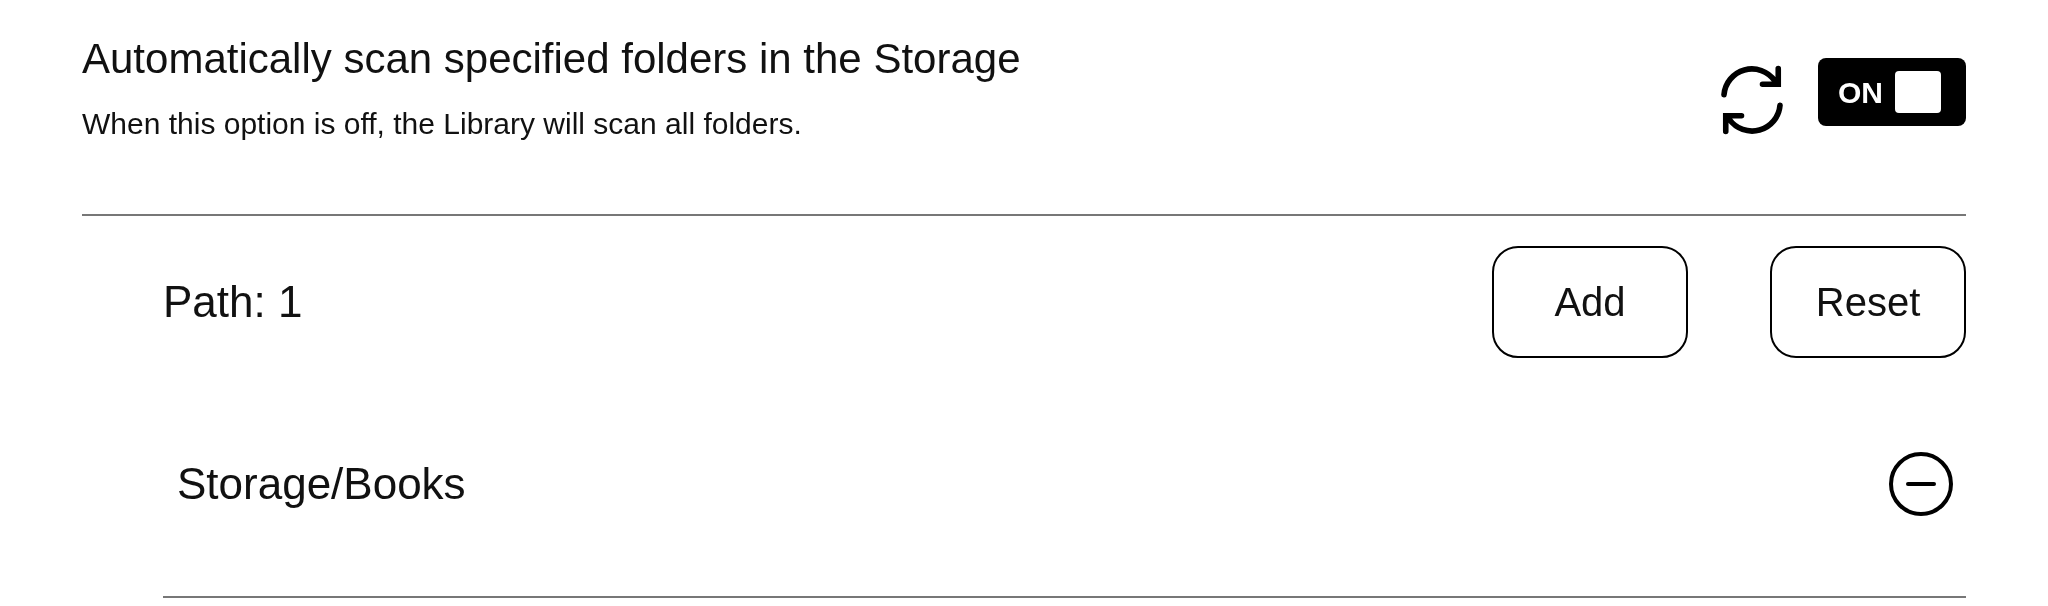 The height and width of the screenshot is (606, 2048). What do you see at coordinates (1868, 302) in the screenshot?
I see `reset-button: Reset` at bounding box center [1868, 302].